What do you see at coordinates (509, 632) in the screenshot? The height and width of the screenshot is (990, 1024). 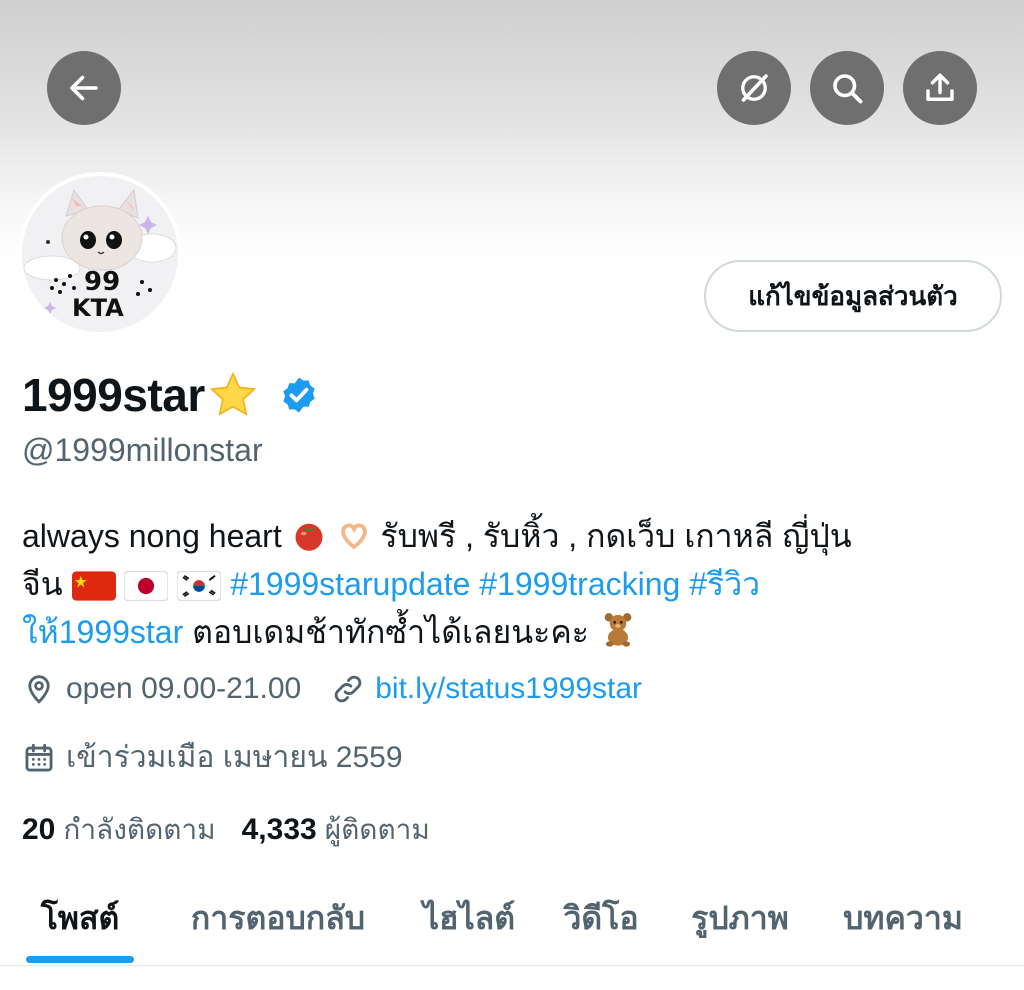 I see `bio-line-3: ให้1999star ตอบเดมช้าทักซ้ำได้เลยนะคะ` at bounding box center [509, 632].